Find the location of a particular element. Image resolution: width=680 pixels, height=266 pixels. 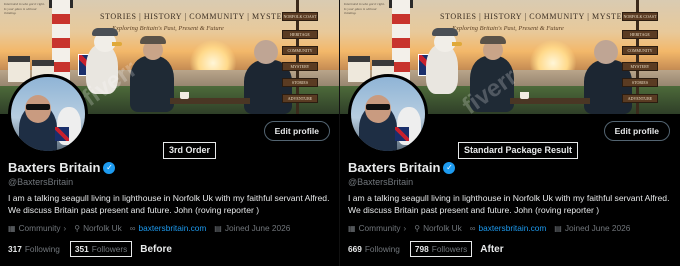

followers-stat: 798 Followers is located at coordinates (441, 249).